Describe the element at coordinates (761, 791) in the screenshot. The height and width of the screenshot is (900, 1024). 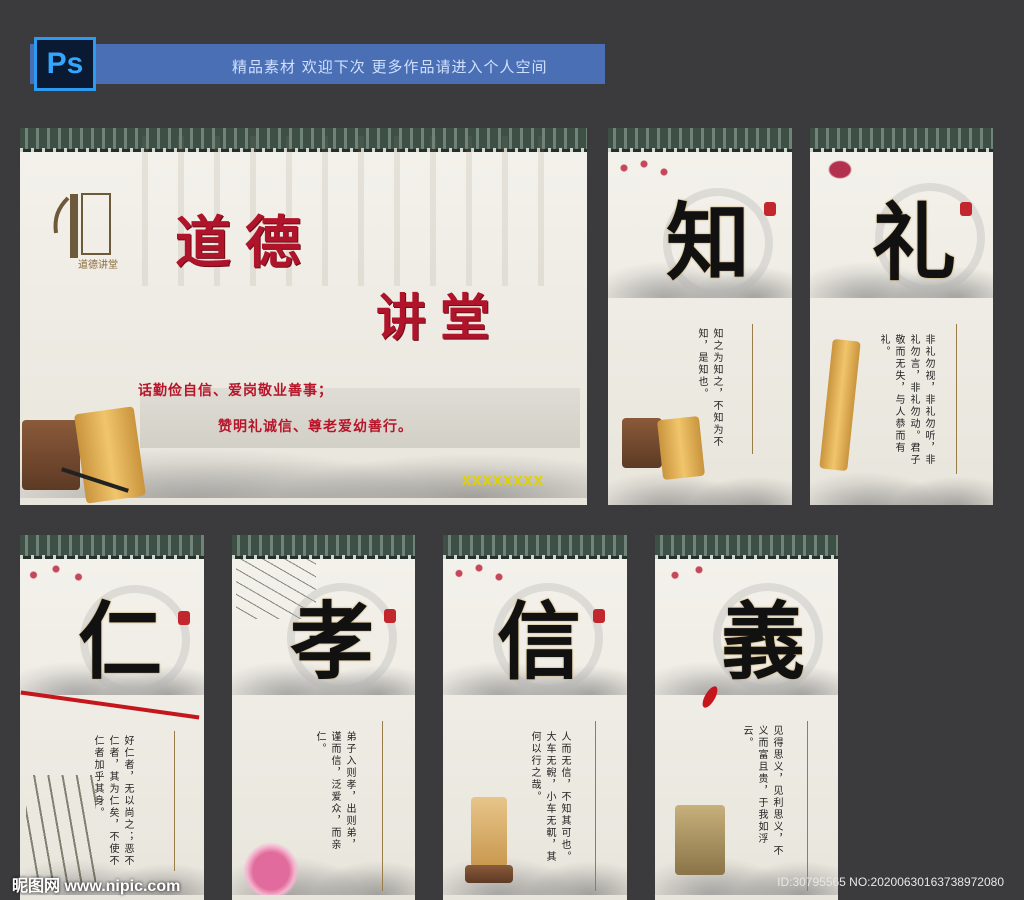
I see `panel-text: 见得思义，见利思义，不义而富且贵，于我如浮云。` at that location.